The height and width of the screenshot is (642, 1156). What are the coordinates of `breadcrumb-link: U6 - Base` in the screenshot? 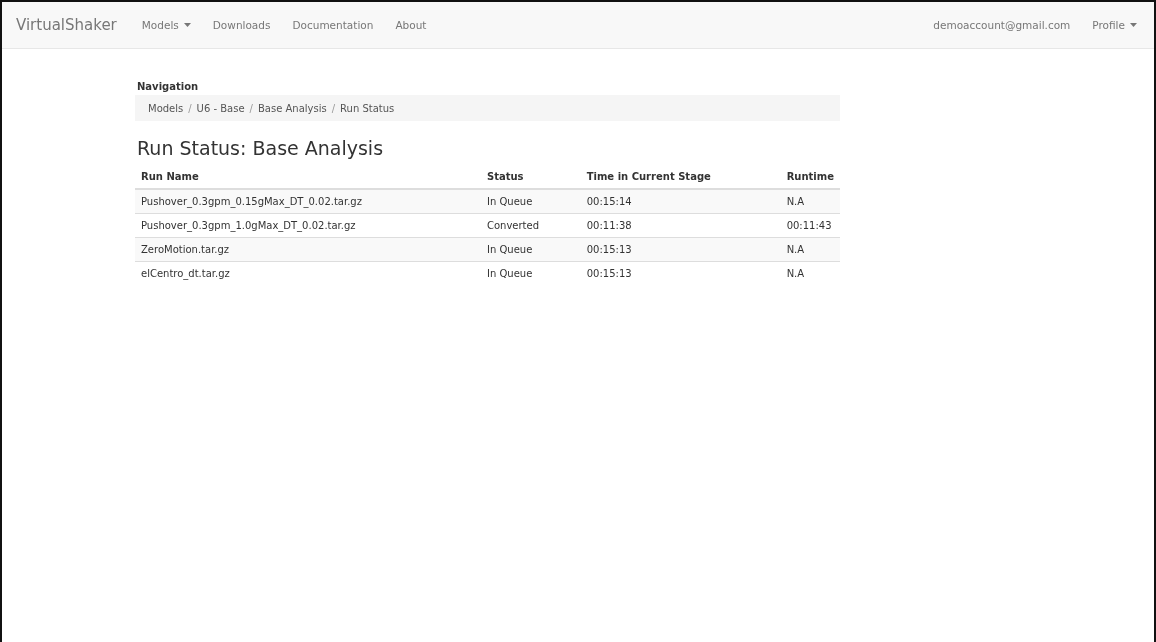 It's located at (220, 108).